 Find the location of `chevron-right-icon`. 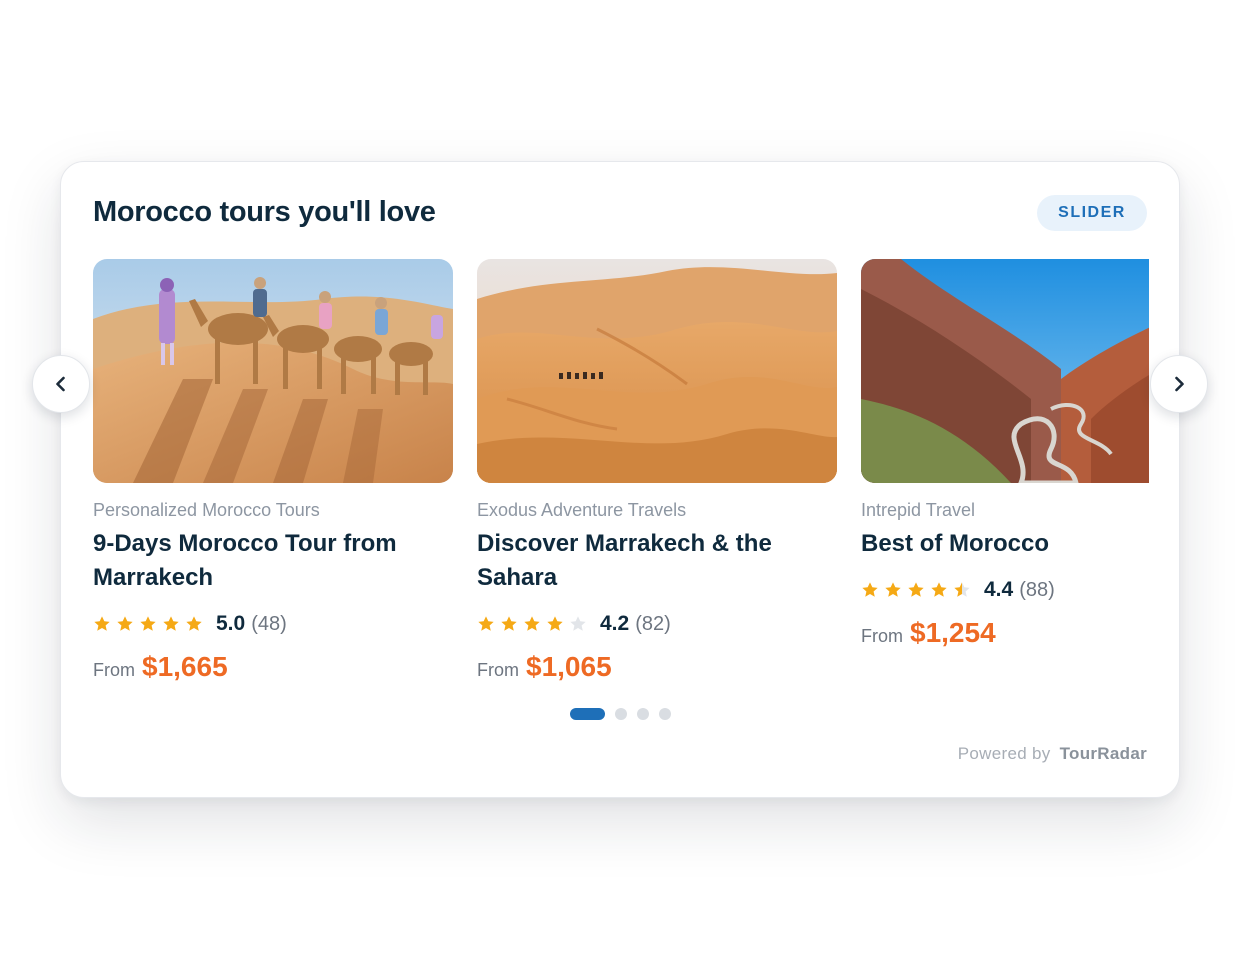

chevron-right-icon is located at coordinates (1179, 384).